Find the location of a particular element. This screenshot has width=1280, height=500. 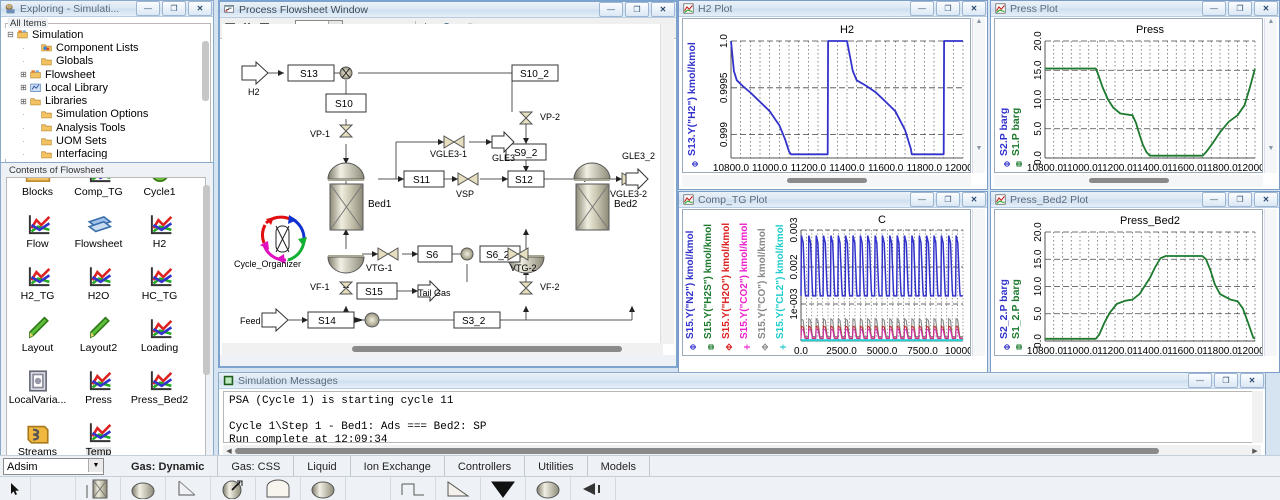

tree-item-flowsheet: ⊞ Flowsheet is located at coordinates (103, 74).